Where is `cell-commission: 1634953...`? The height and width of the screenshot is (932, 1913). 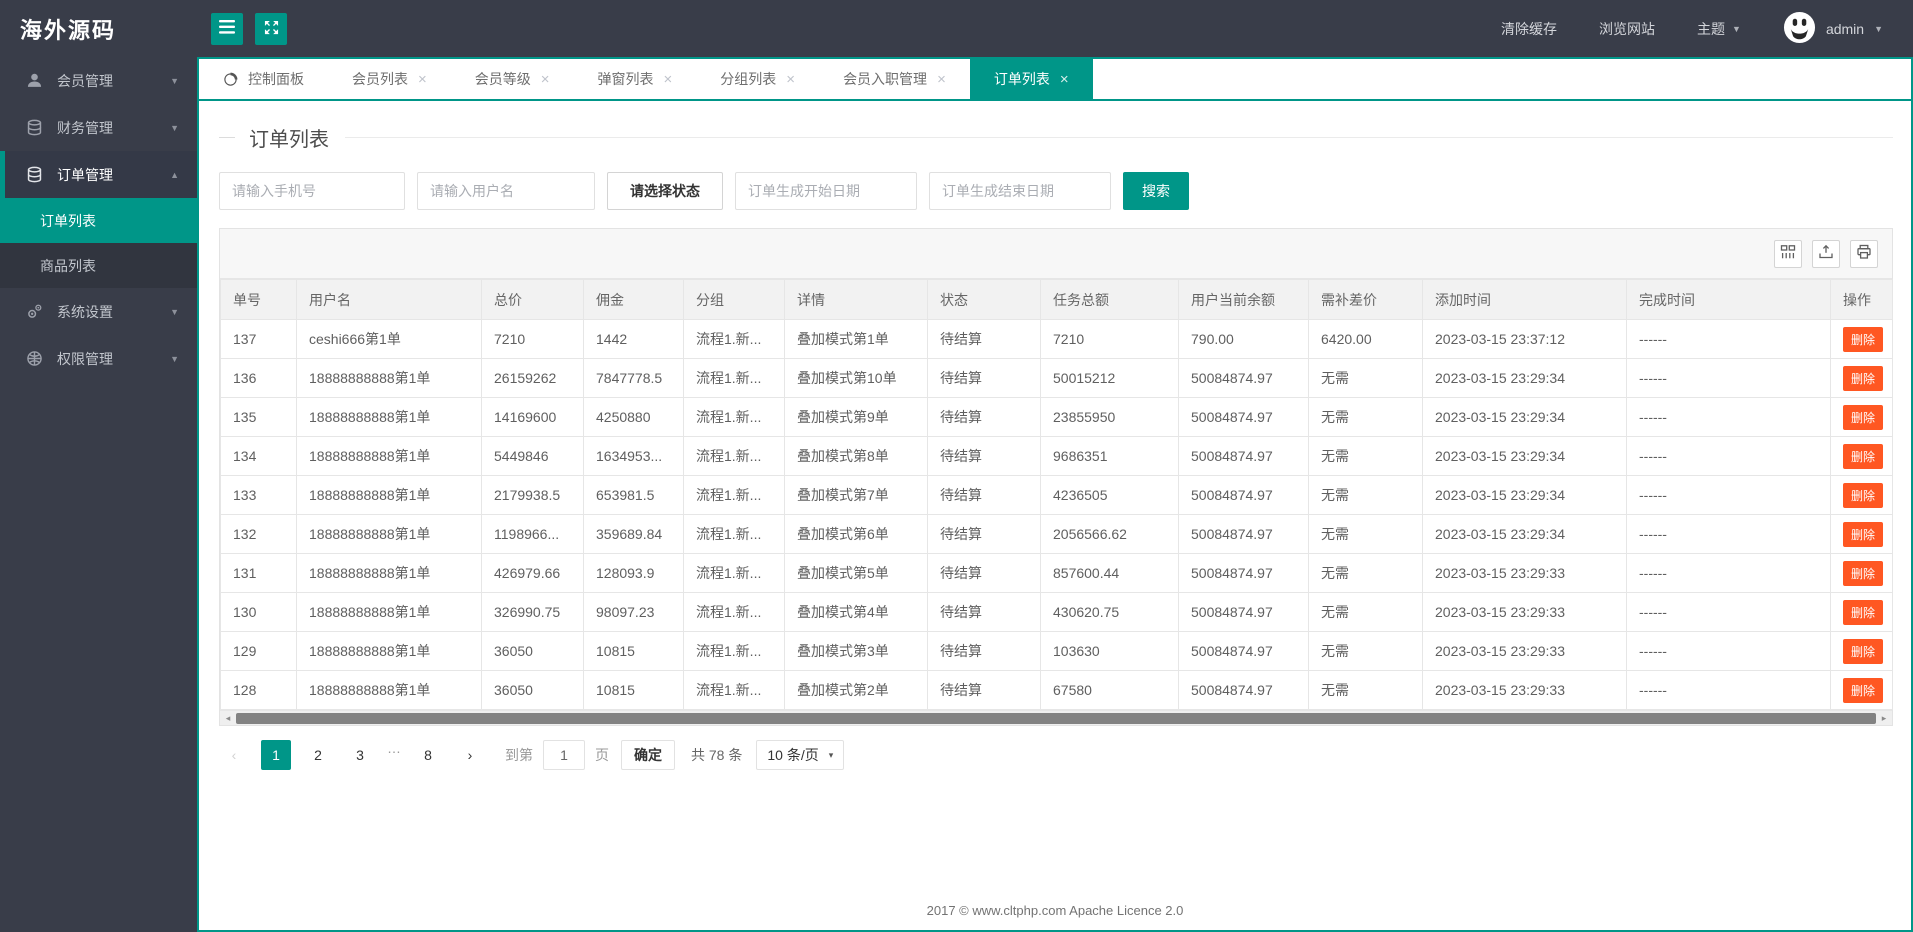
cell-commission: 1634953... is located at coordinates (633, 456).